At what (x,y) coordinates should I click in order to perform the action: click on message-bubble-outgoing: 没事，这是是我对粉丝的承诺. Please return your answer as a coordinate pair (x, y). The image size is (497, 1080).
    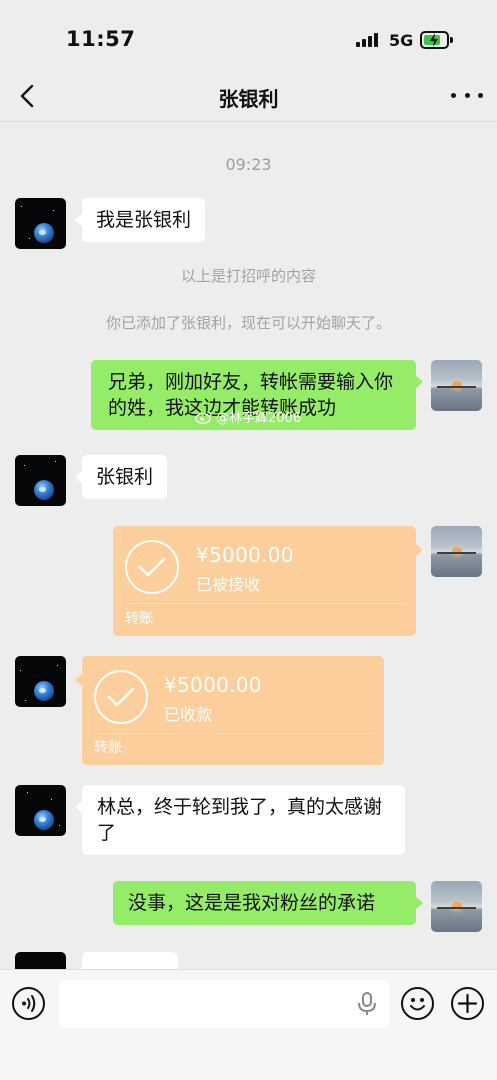
    Looking at the image, I should click on (268, 903).